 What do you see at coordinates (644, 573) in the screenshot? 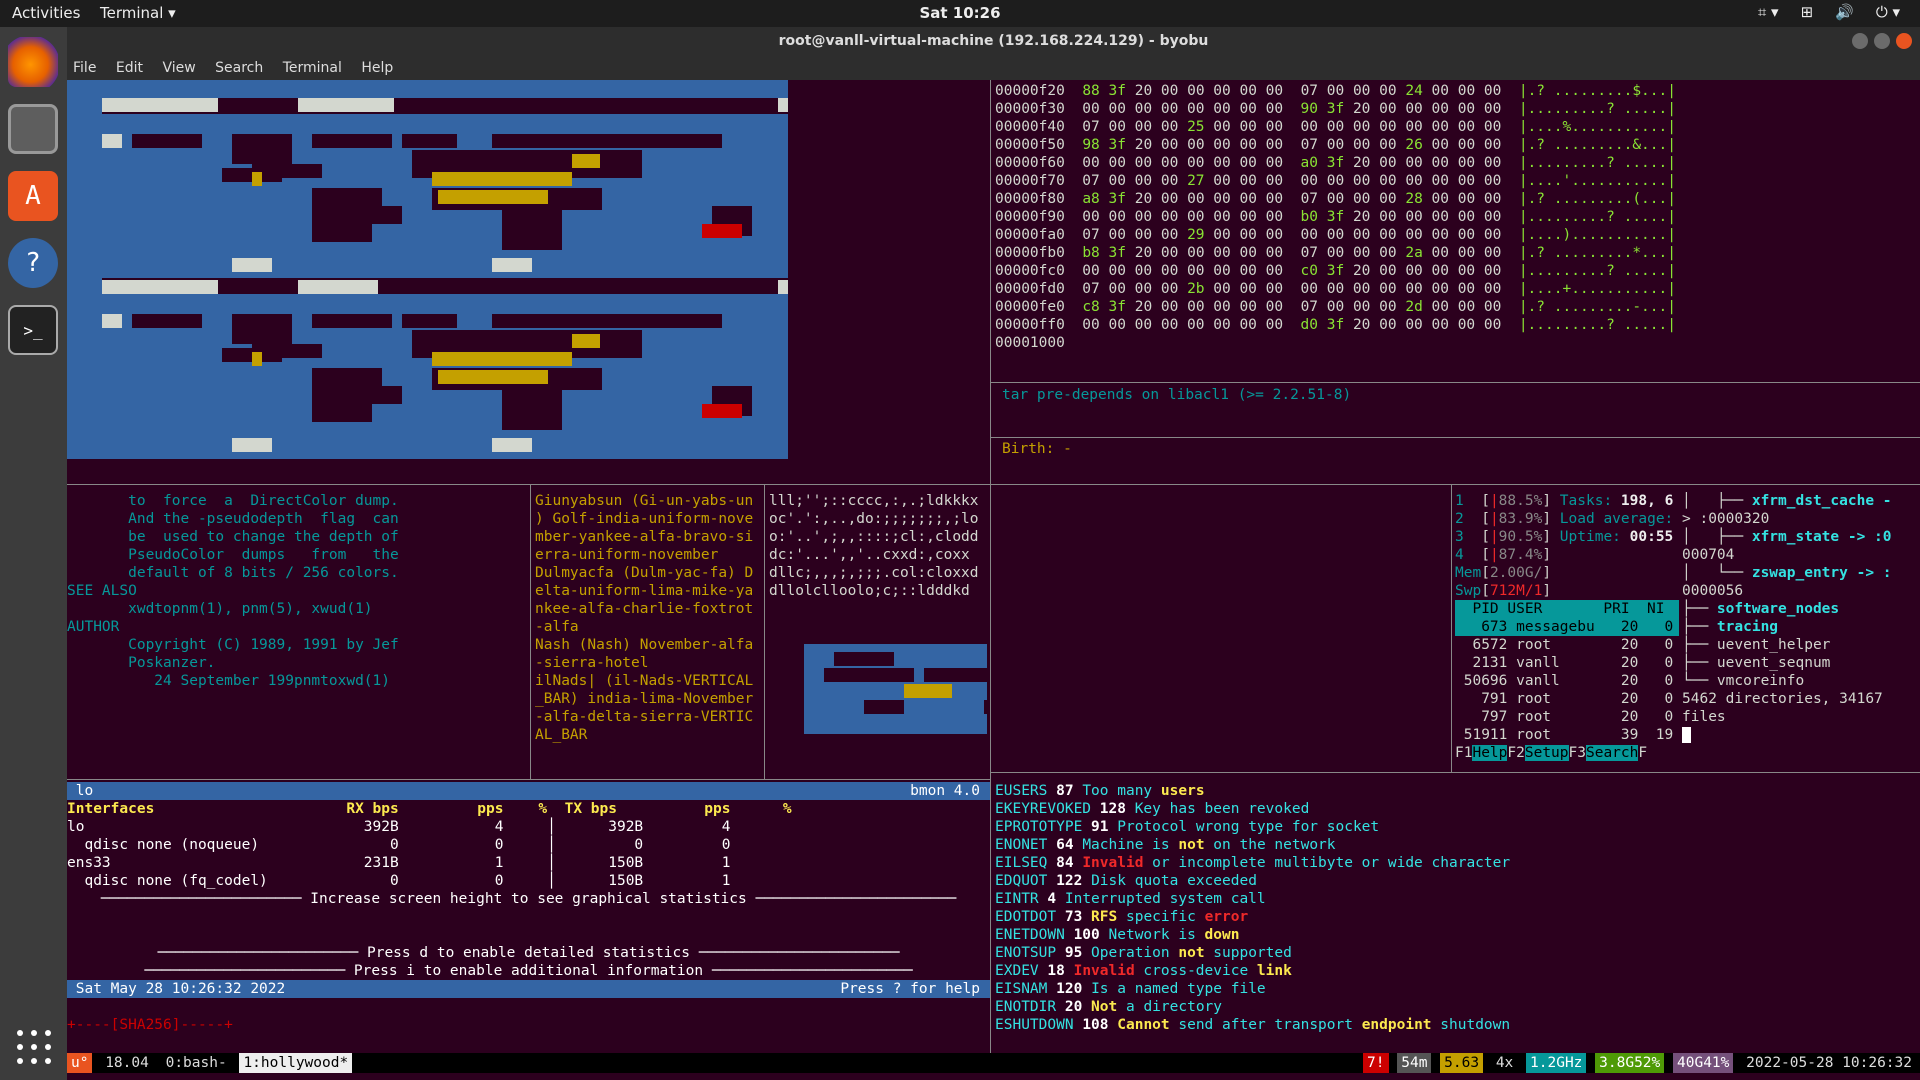
I see `nato-line: Dulmyacfa (Dulm-yac-fa) D` at bounding box center [644, 573].